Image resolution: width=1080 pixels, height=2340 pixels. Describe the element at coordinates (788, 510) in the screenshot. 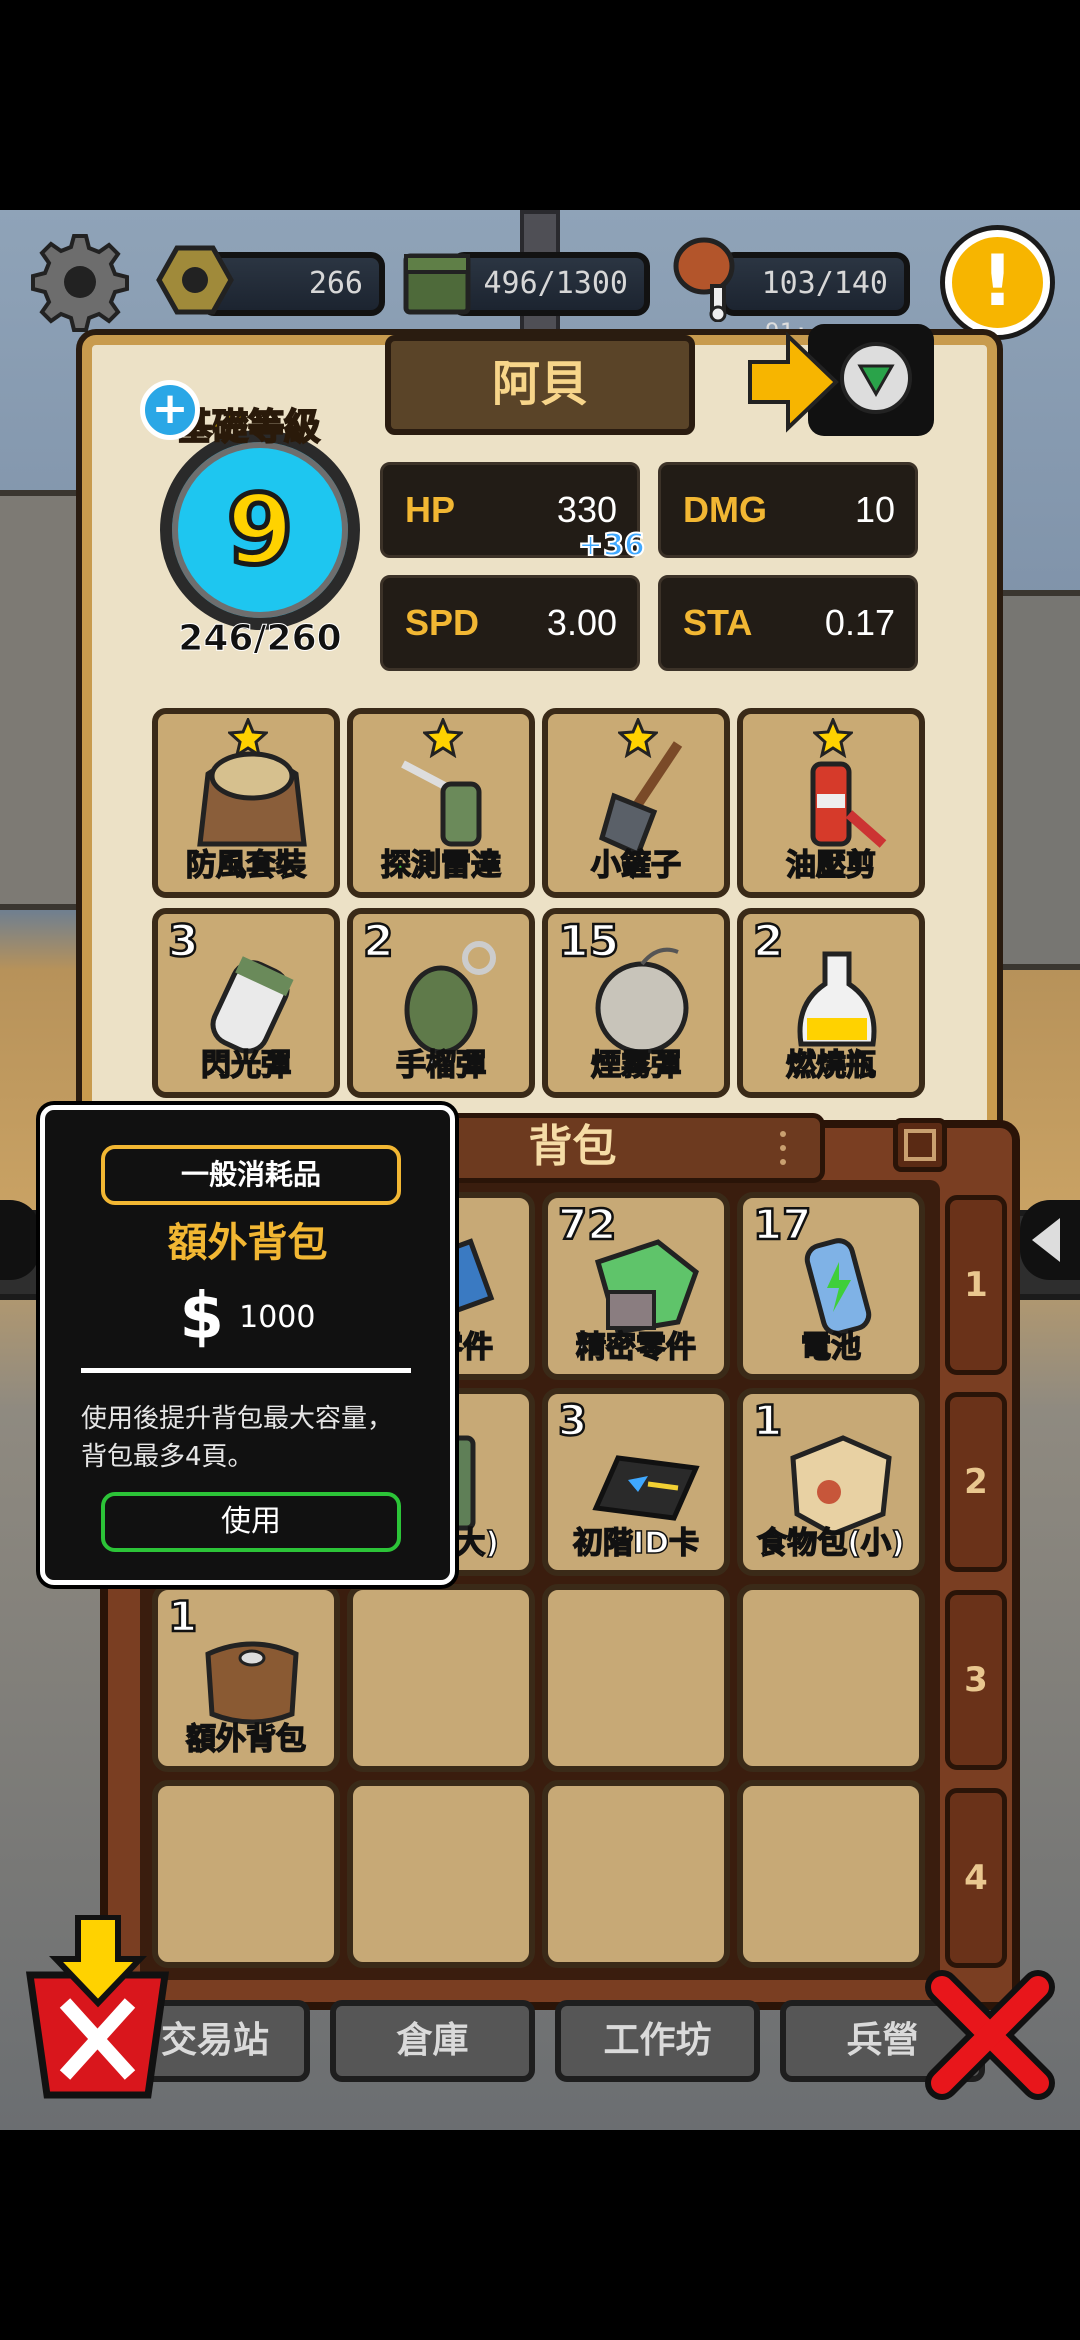

I see `stat-dmg: DMG 10` at that location.